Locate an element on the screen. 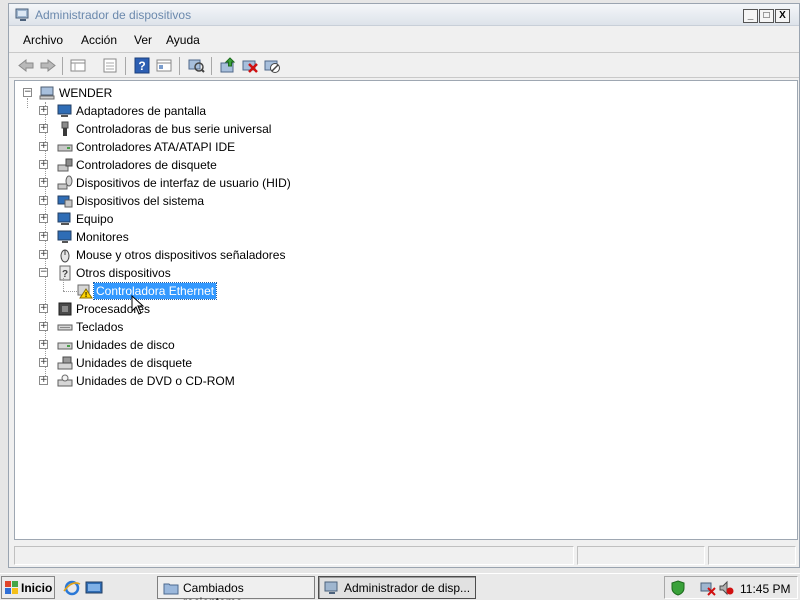  uninstall-icon is located at coordinates (250, 65).